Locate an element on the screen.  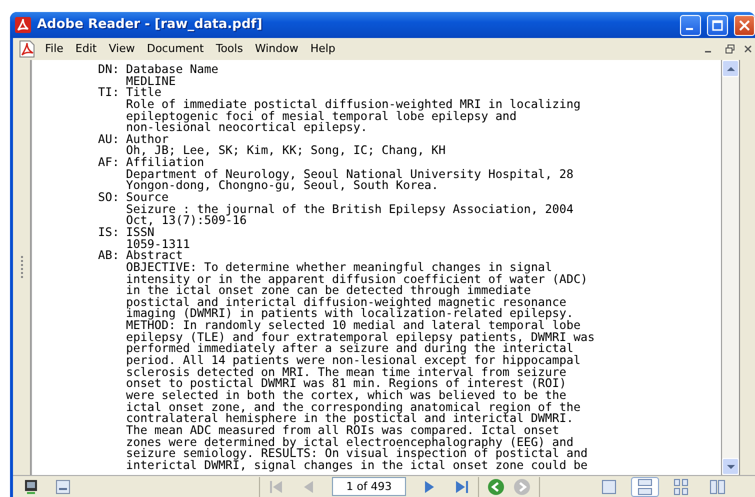
text-line: intensity or in the apparent diffusion coefficient of water (ADC) is located at coordinates (357, 280).